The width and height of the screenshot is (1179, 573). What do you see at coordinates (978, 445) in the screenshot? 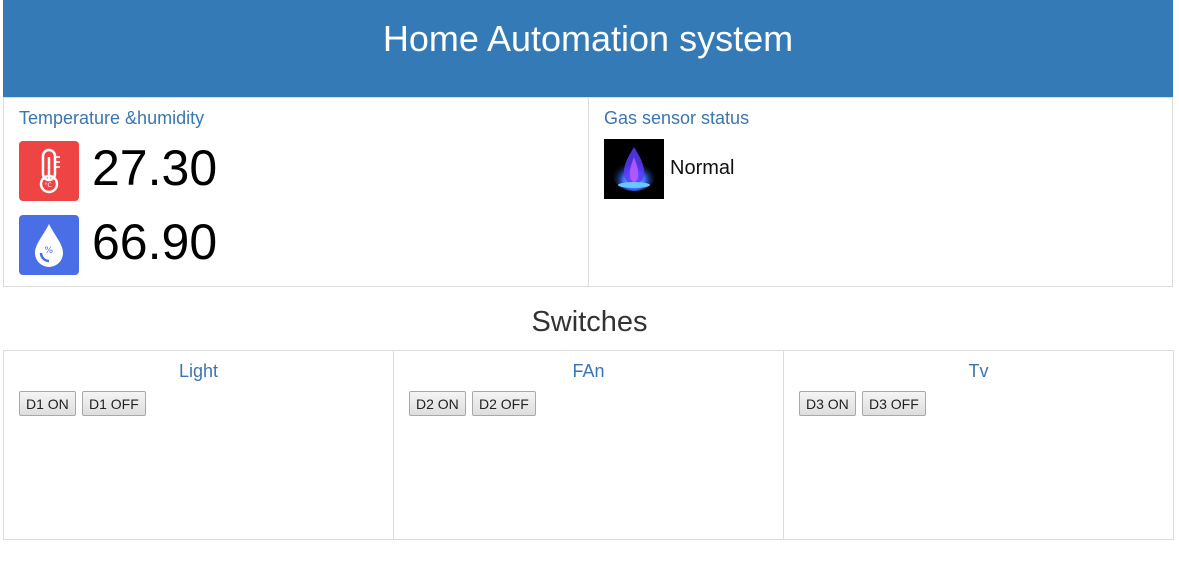
I see `switch-panel-tv: Tv D3 ON D3 OFF` at bounding box center [978, 445].